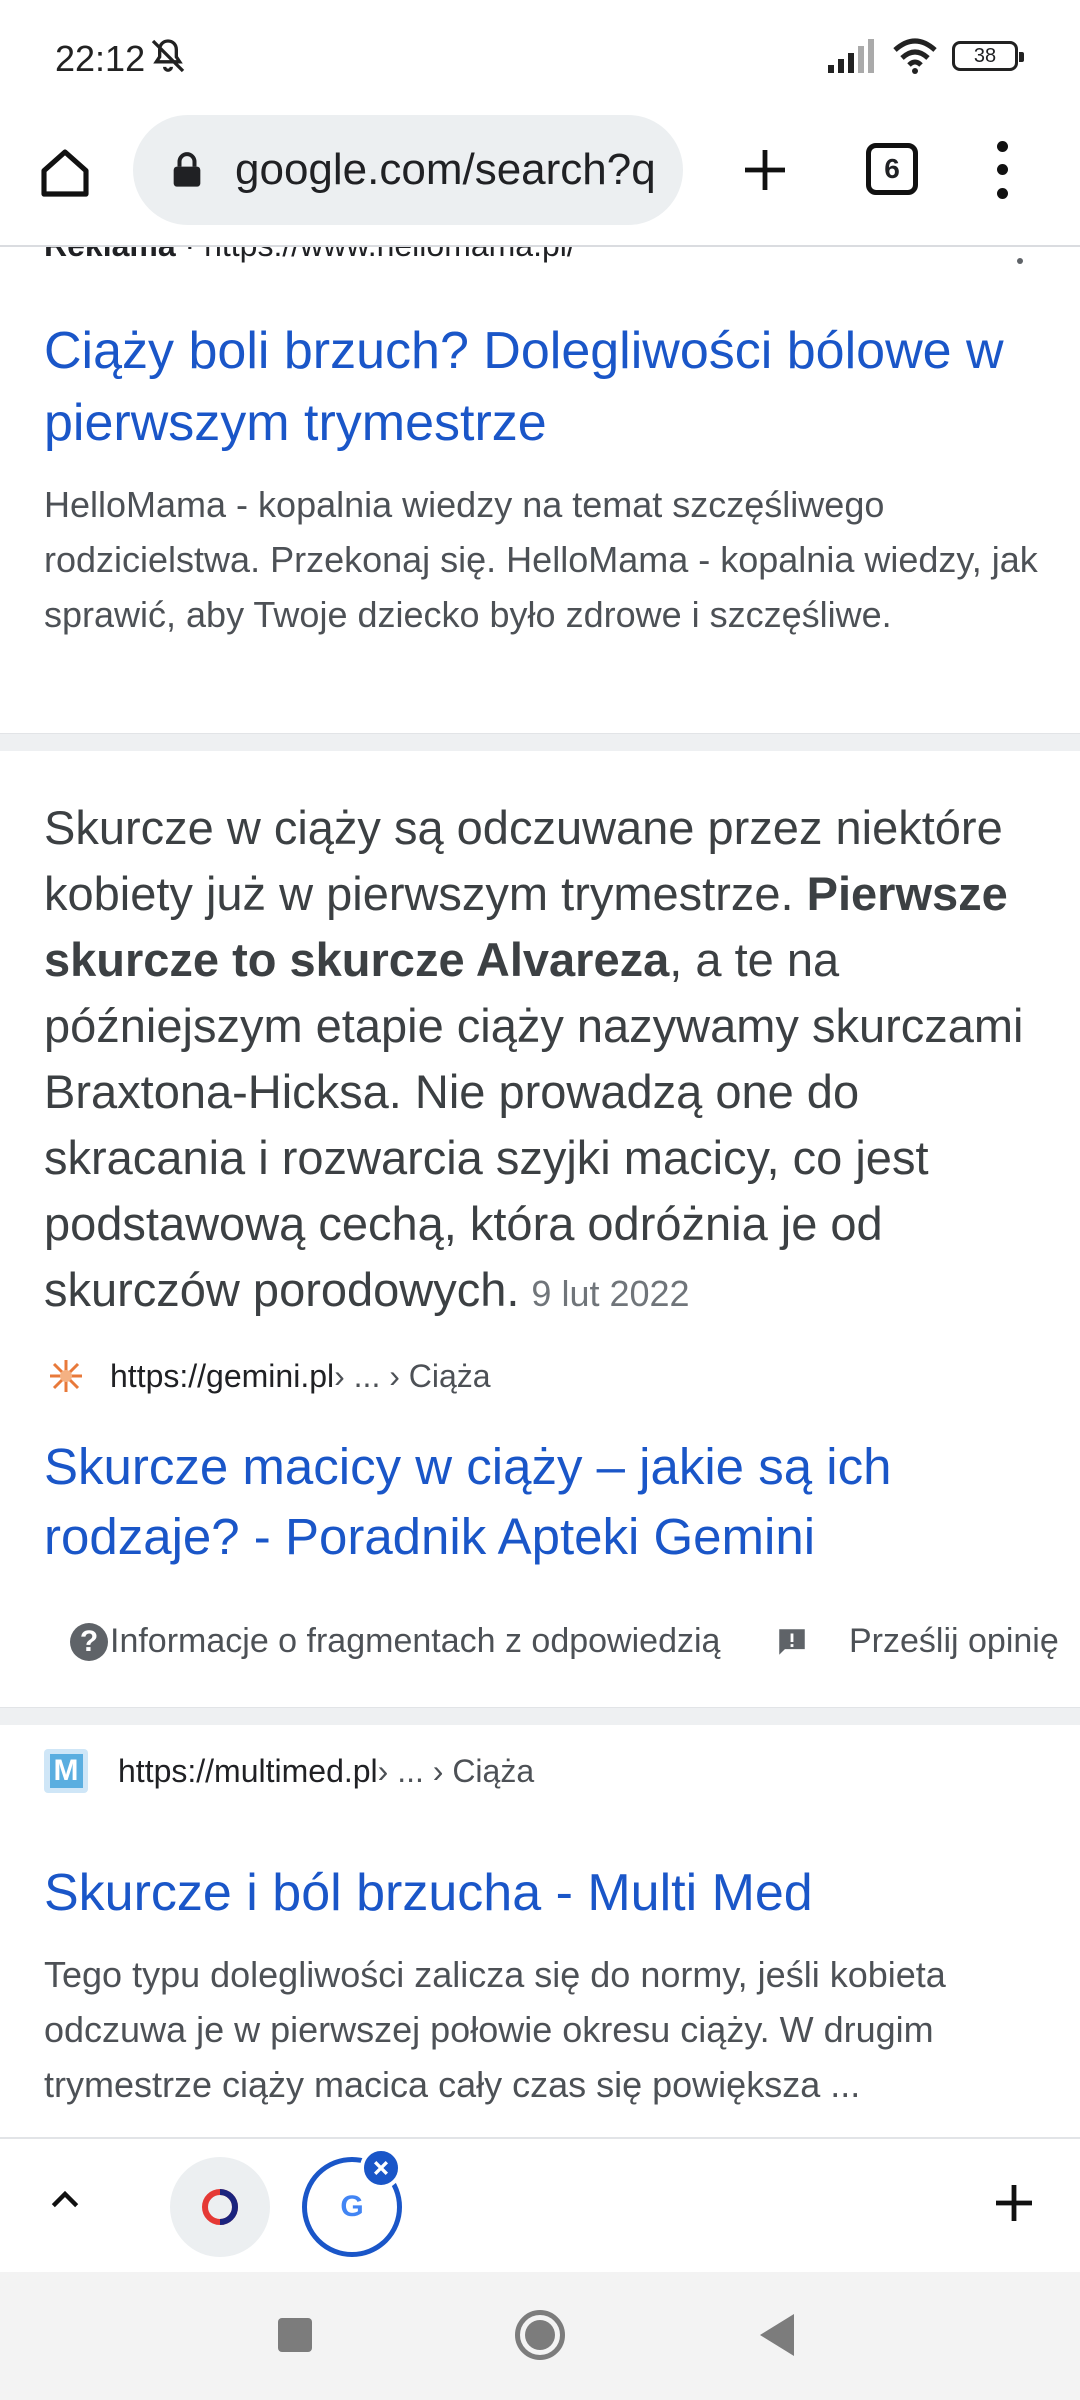  I want to click on ad-header: Reklama · https://www.hellomama.pl/, so click(310, 255).